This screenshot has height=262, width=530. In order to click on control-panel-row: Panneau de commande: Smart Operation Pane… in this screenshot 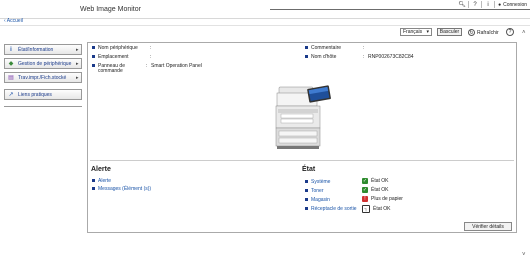, I will do `click(147, 69)`.